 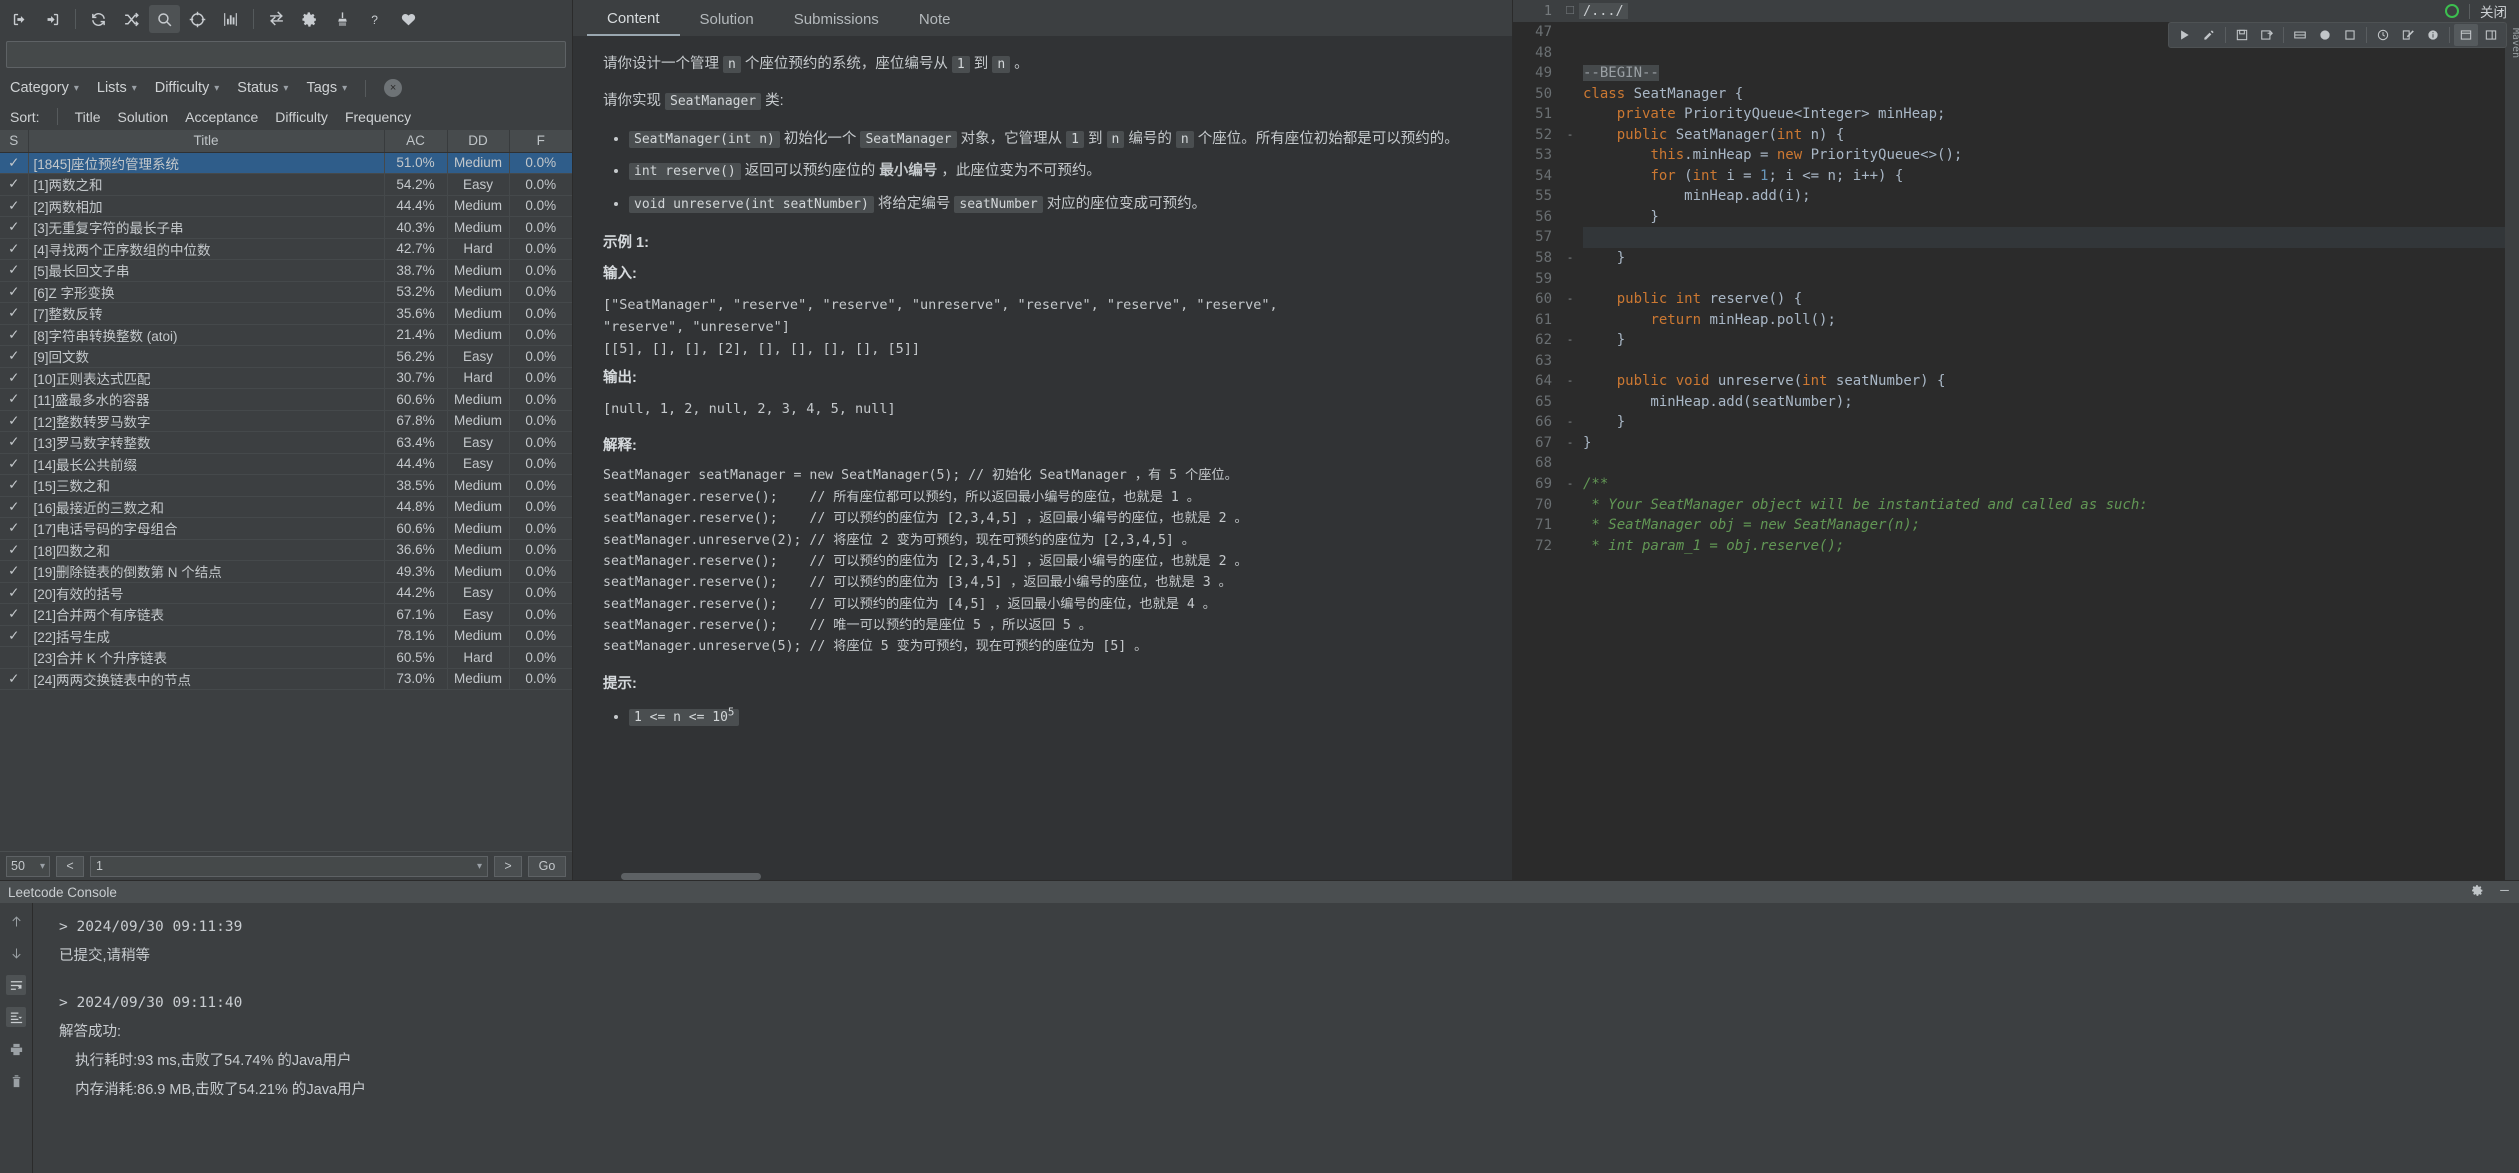 What do you see at coordinates (375, 19) in the screenshot?
I see `help-icon: ?` at bounding box center [375, 19].